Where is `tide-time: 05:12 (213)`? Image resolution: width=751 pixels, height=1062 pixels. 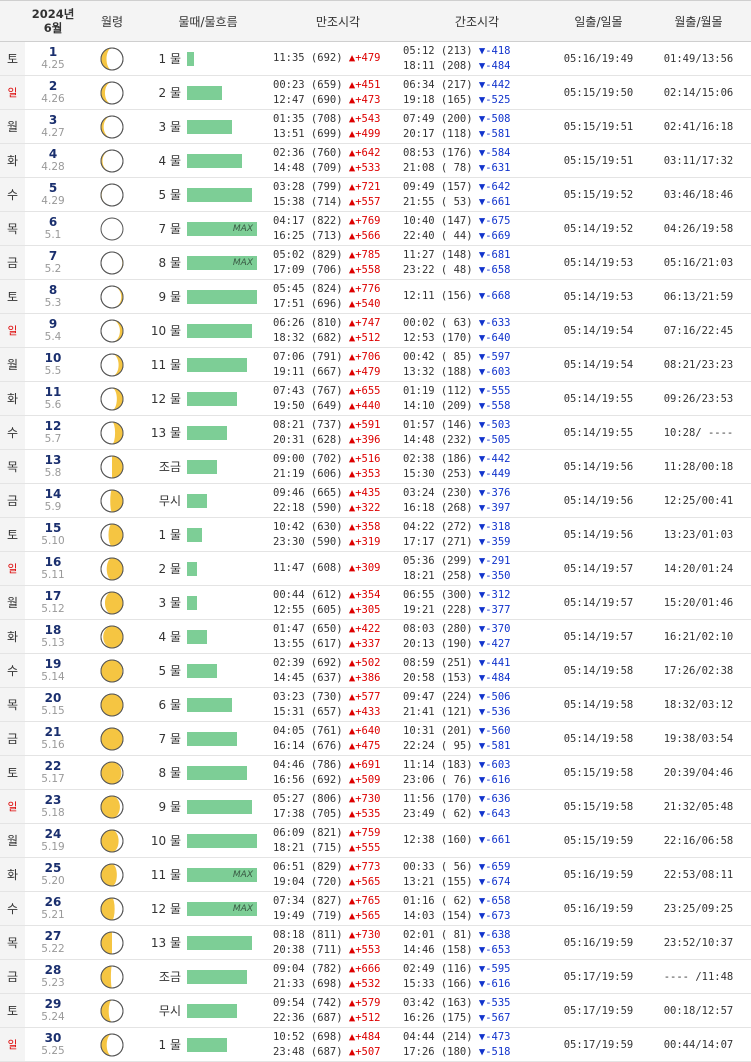 tide-time: 05:12 (213) is located at coordinates (438, 50).